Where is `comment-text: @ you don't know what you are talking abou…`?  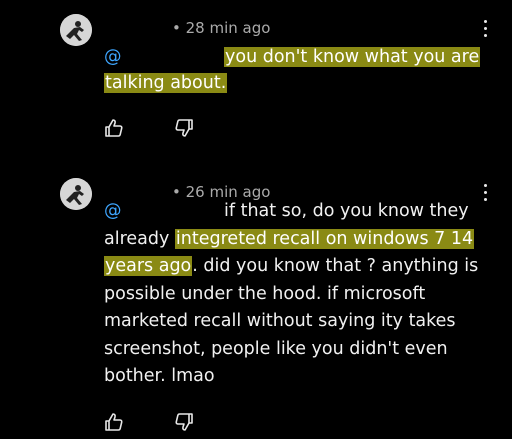
comment-text: @ you don't know what you are talking abou… is located at coordinates (294, 70).